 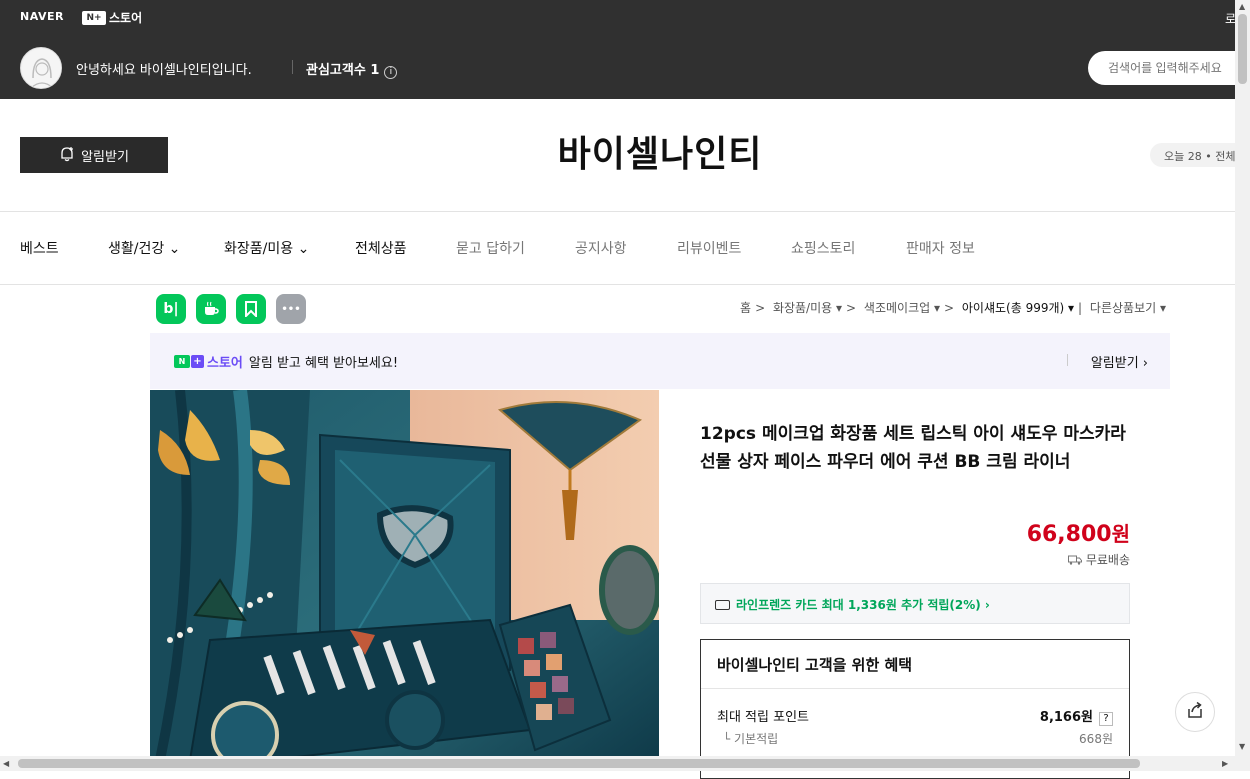 What do you see at coordinates (1069, 534) in the screenshot?
I see `price-value: 66,800` at bounding box center [1069, 534].